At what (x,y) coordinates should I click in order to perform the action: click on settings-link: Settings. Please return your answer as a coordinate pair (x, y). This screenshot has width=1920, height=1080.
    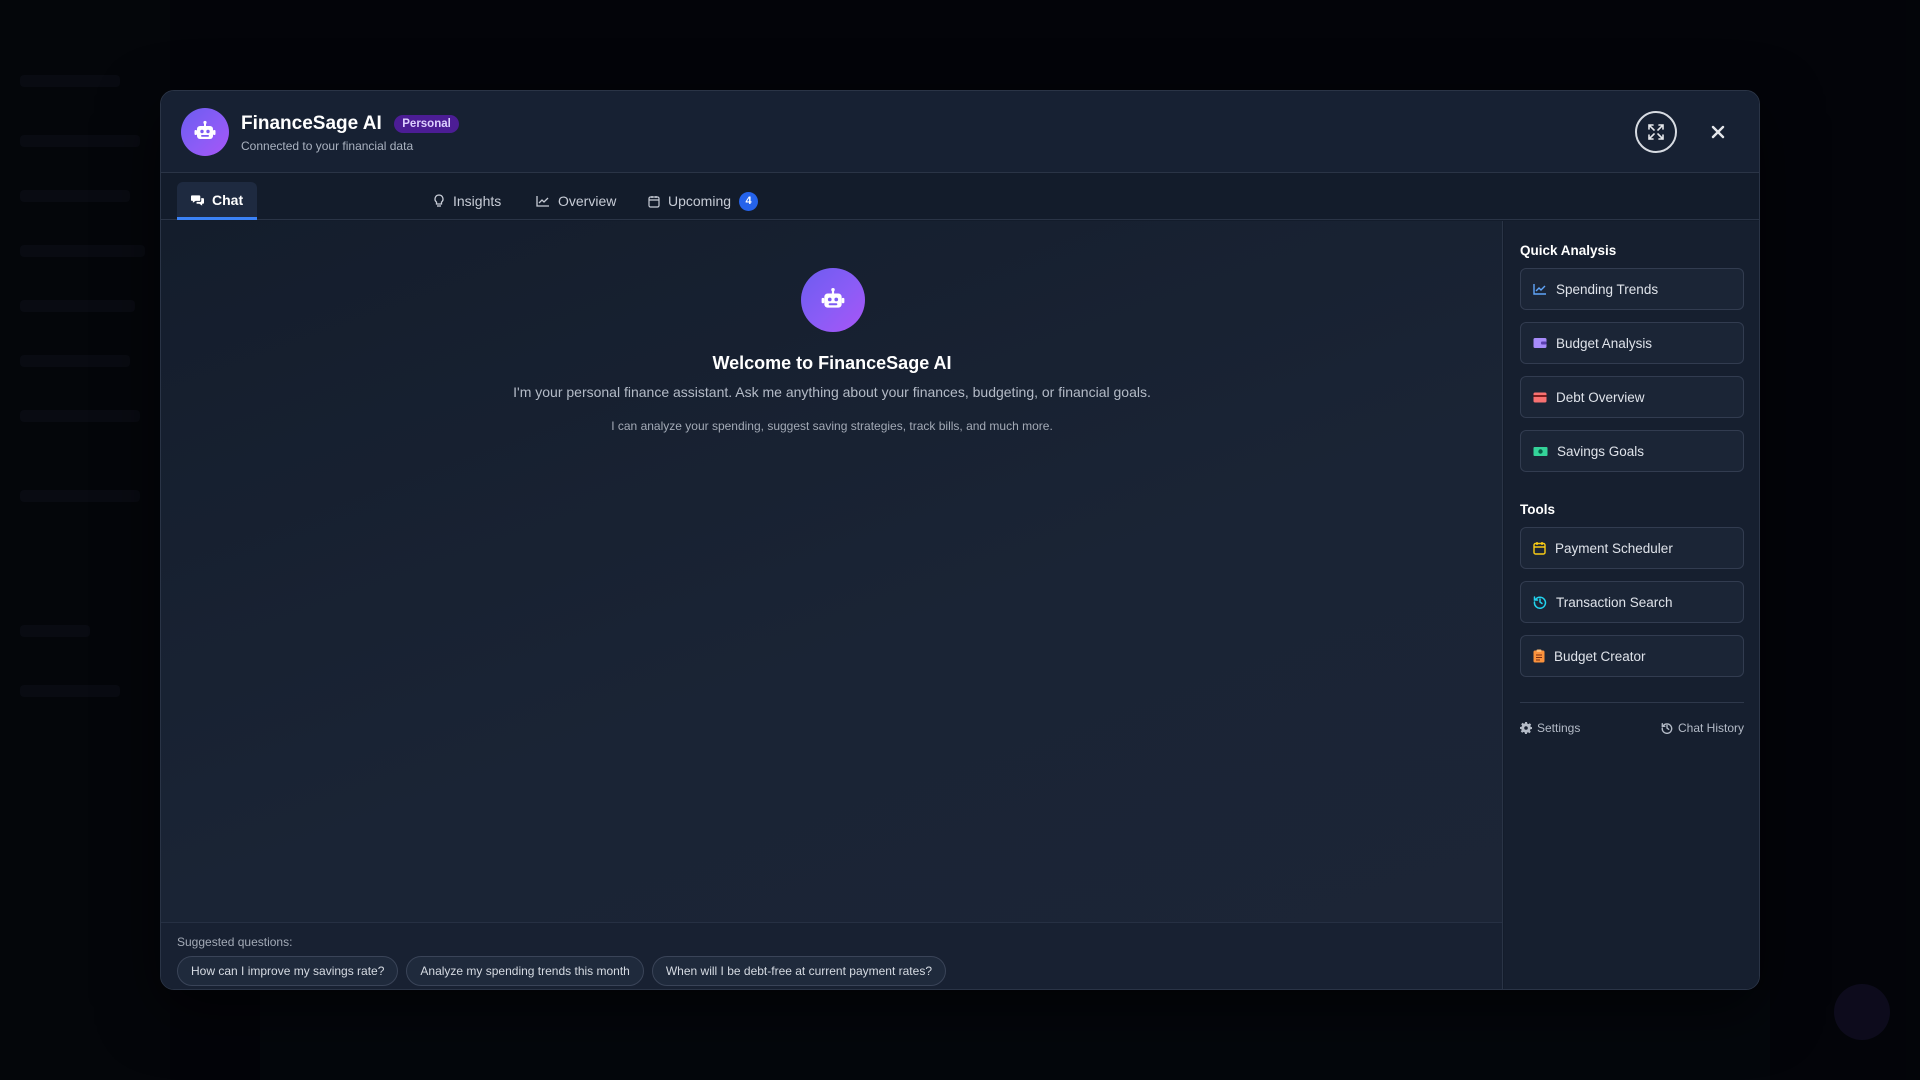
    Looking at the image, I should click on (1550, 728).